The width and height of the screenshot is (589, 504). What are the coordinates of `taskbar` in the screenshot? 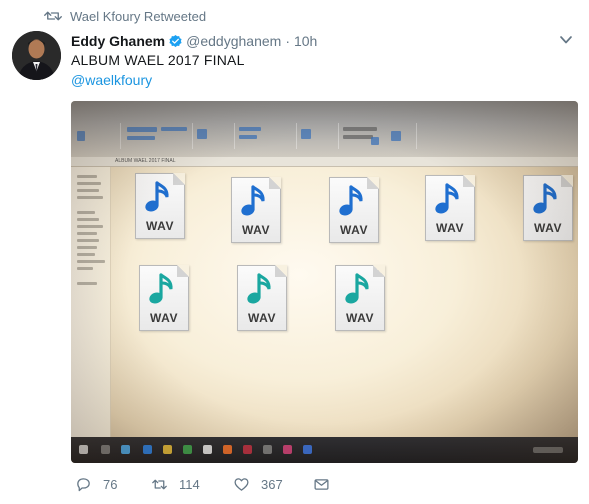 It's located at (324, 450).